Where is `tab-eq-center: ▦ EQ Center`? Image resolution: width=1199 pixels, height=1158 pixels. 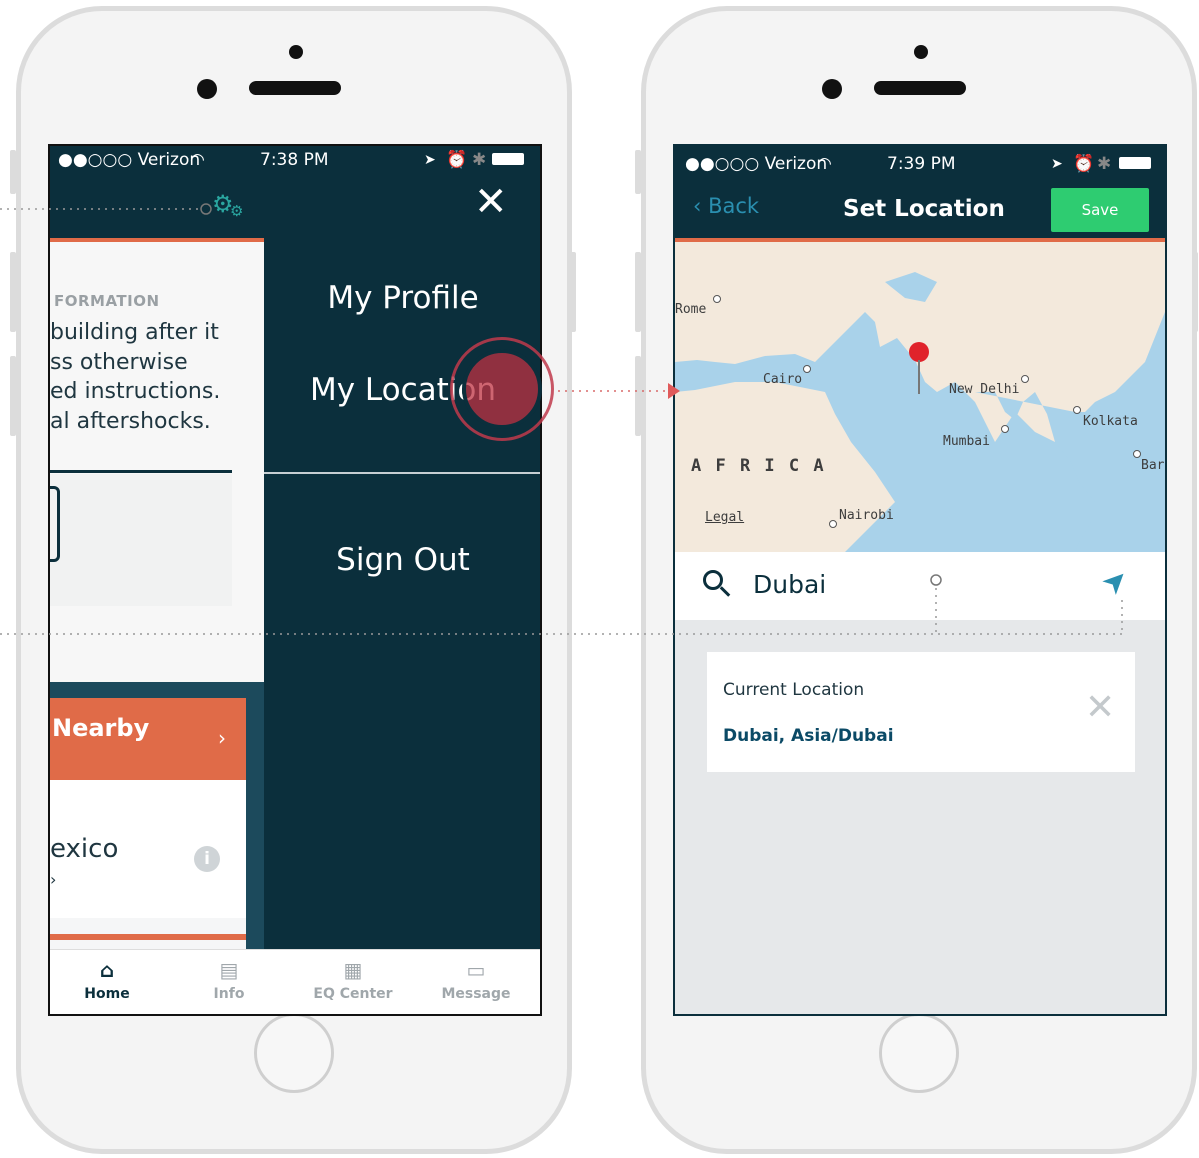 tab-eq-center: ▦ EQ Center is located at coordinates (353, 980).